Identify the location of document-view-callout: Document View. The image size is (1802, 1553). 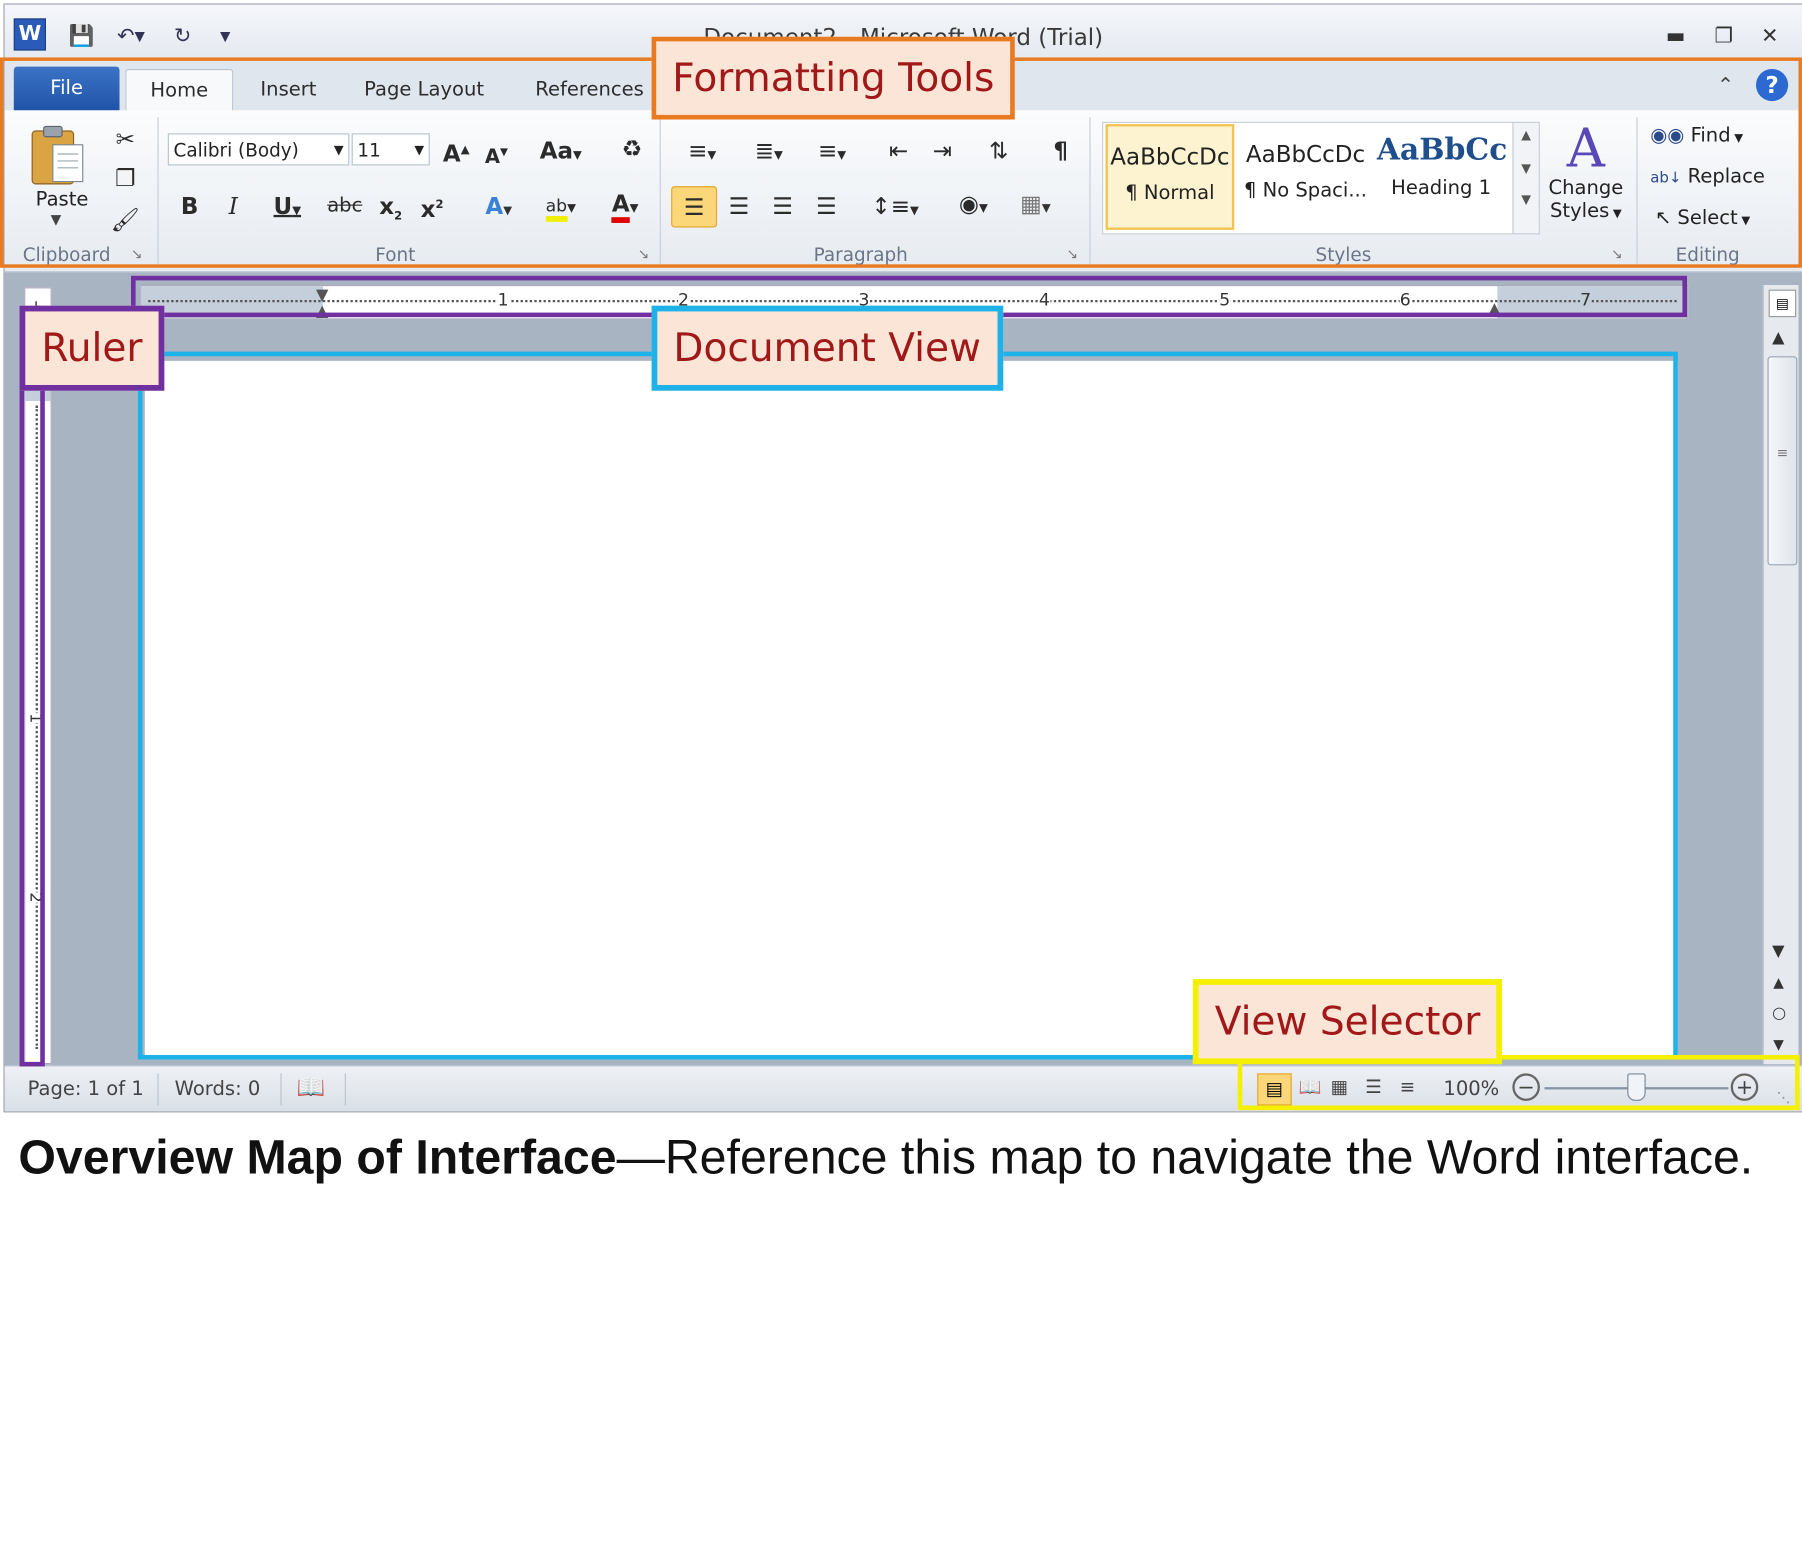
(827, 348).